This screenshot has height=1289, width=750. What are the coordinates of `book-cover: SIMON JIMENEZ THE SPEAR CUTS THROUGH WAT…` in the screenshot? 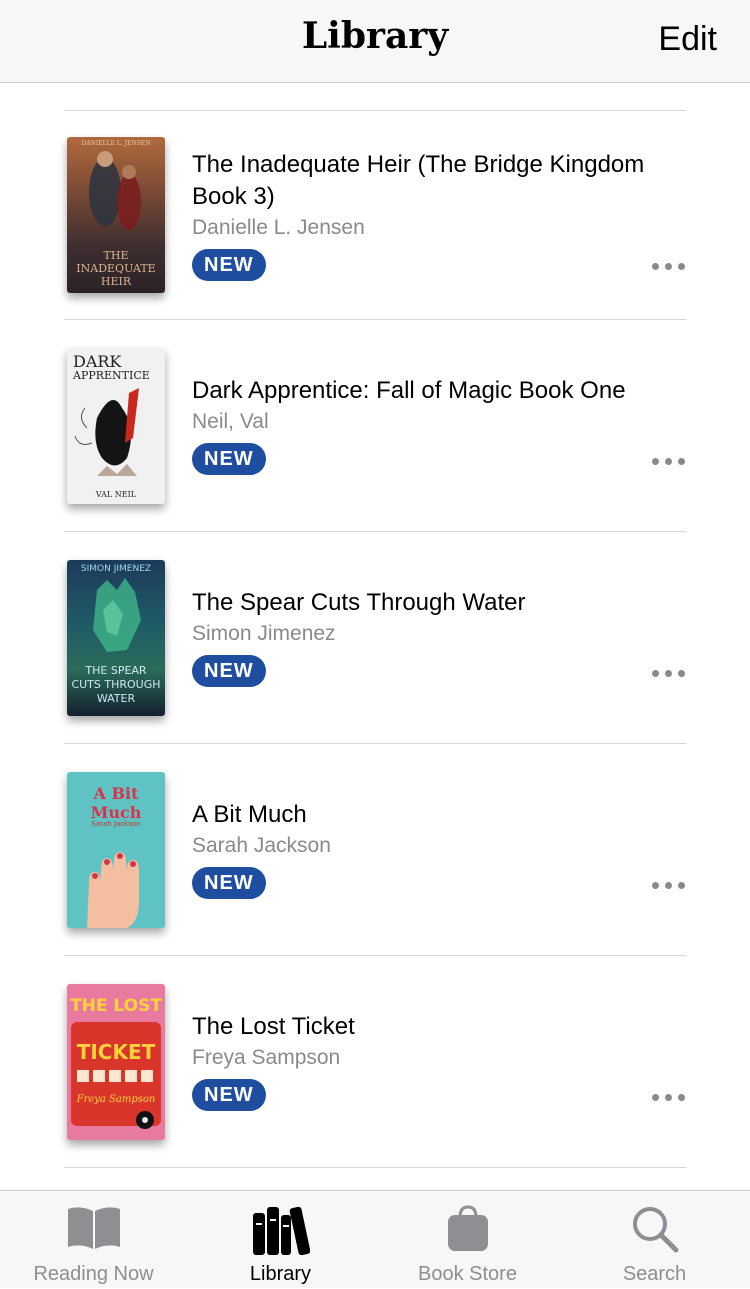 It's located at (116, 638).